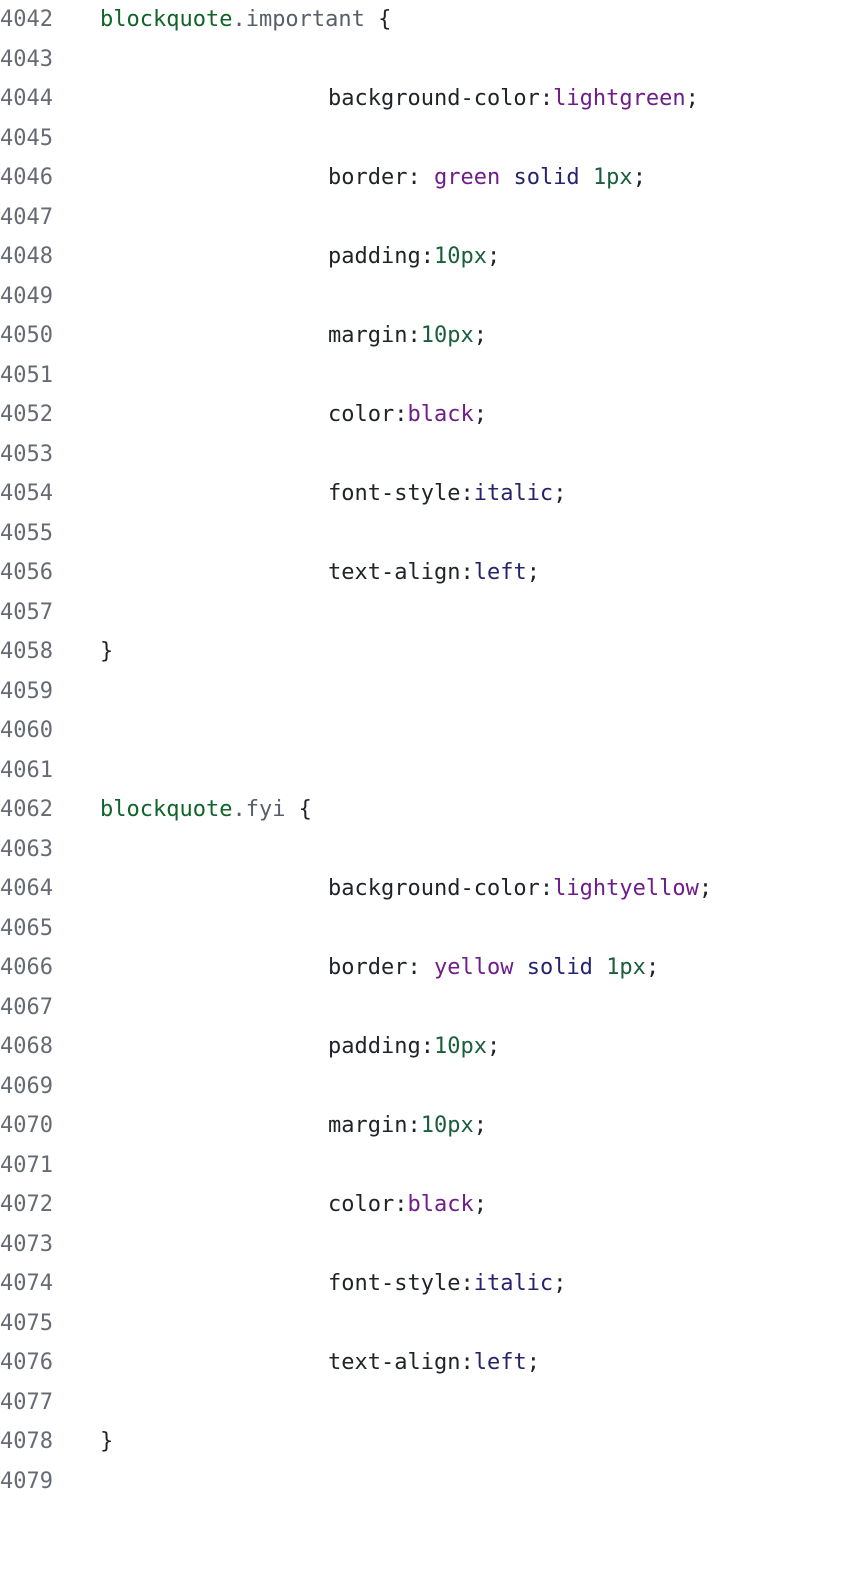 The image size is (868, 1588). What do you see at coordinates (30, 1441) in the screenshot?
I see `line-number: 4078` at bounding box center [30, 1441].